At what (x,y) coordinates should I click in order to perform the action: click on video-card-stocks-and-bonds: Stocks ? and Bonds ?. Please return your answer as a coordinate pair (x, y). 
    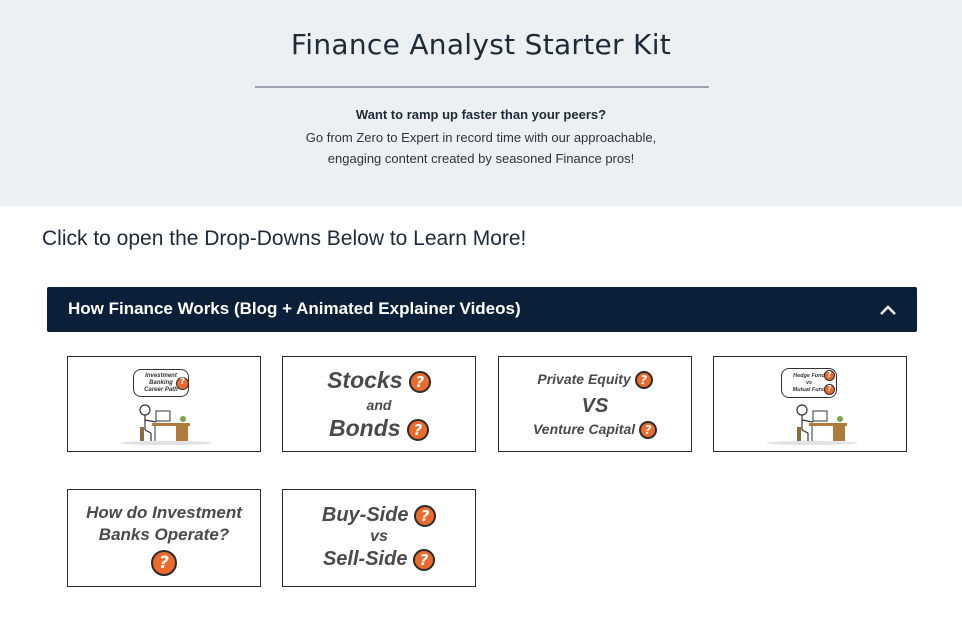
    Looking at the image, I should click on (379, 404).